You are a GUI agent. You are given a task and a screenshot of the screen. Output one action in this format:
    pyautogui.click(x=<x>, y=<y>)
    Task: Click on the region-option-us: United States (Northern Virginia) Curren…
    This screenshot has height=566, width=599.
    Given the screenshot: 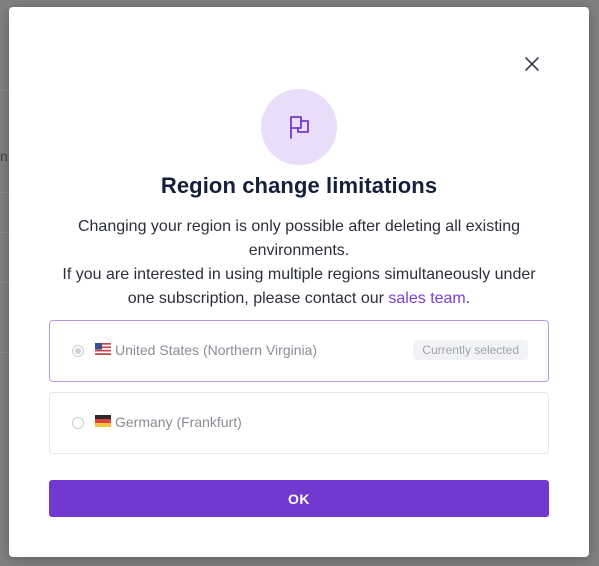 What is the action you would take?
    pyautogui.click(x=299, y=351)
    